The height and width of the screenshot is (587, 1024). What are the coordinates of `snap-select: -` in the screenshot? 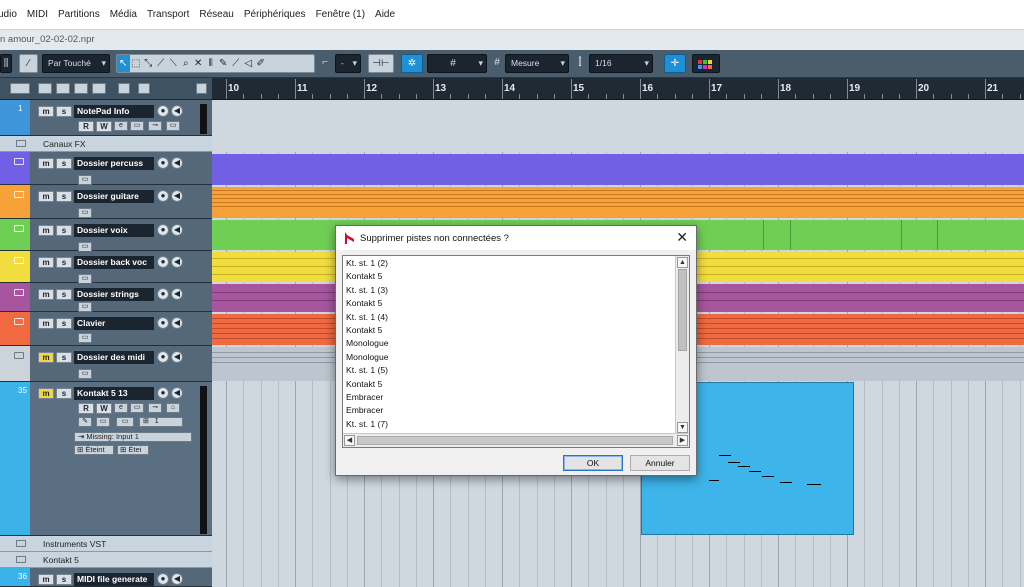 It's located at (348, 63).